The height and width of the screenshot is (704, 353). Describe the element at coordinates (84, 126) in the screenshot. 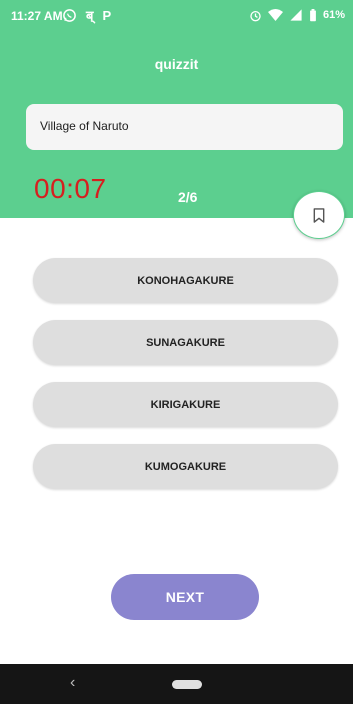

I see `question-text: Village of Naruto` at that location.